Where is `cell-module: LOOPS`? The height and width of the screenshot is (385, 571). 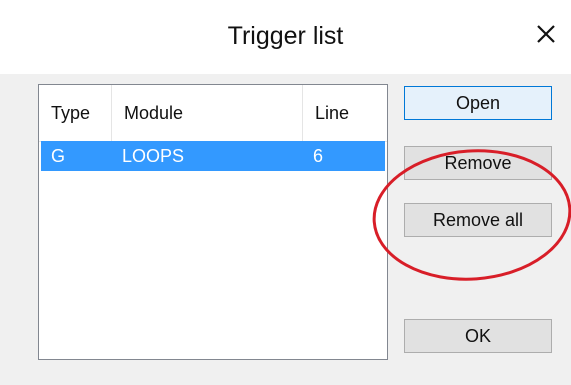 cell-module: LOOPS is located at coordinates (153, 155).